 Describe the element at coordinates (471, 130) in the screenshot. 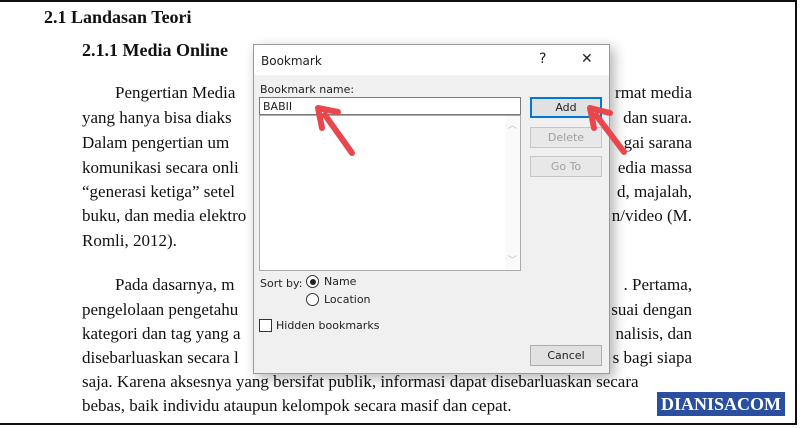

I see `annotation-arrows` at that location.